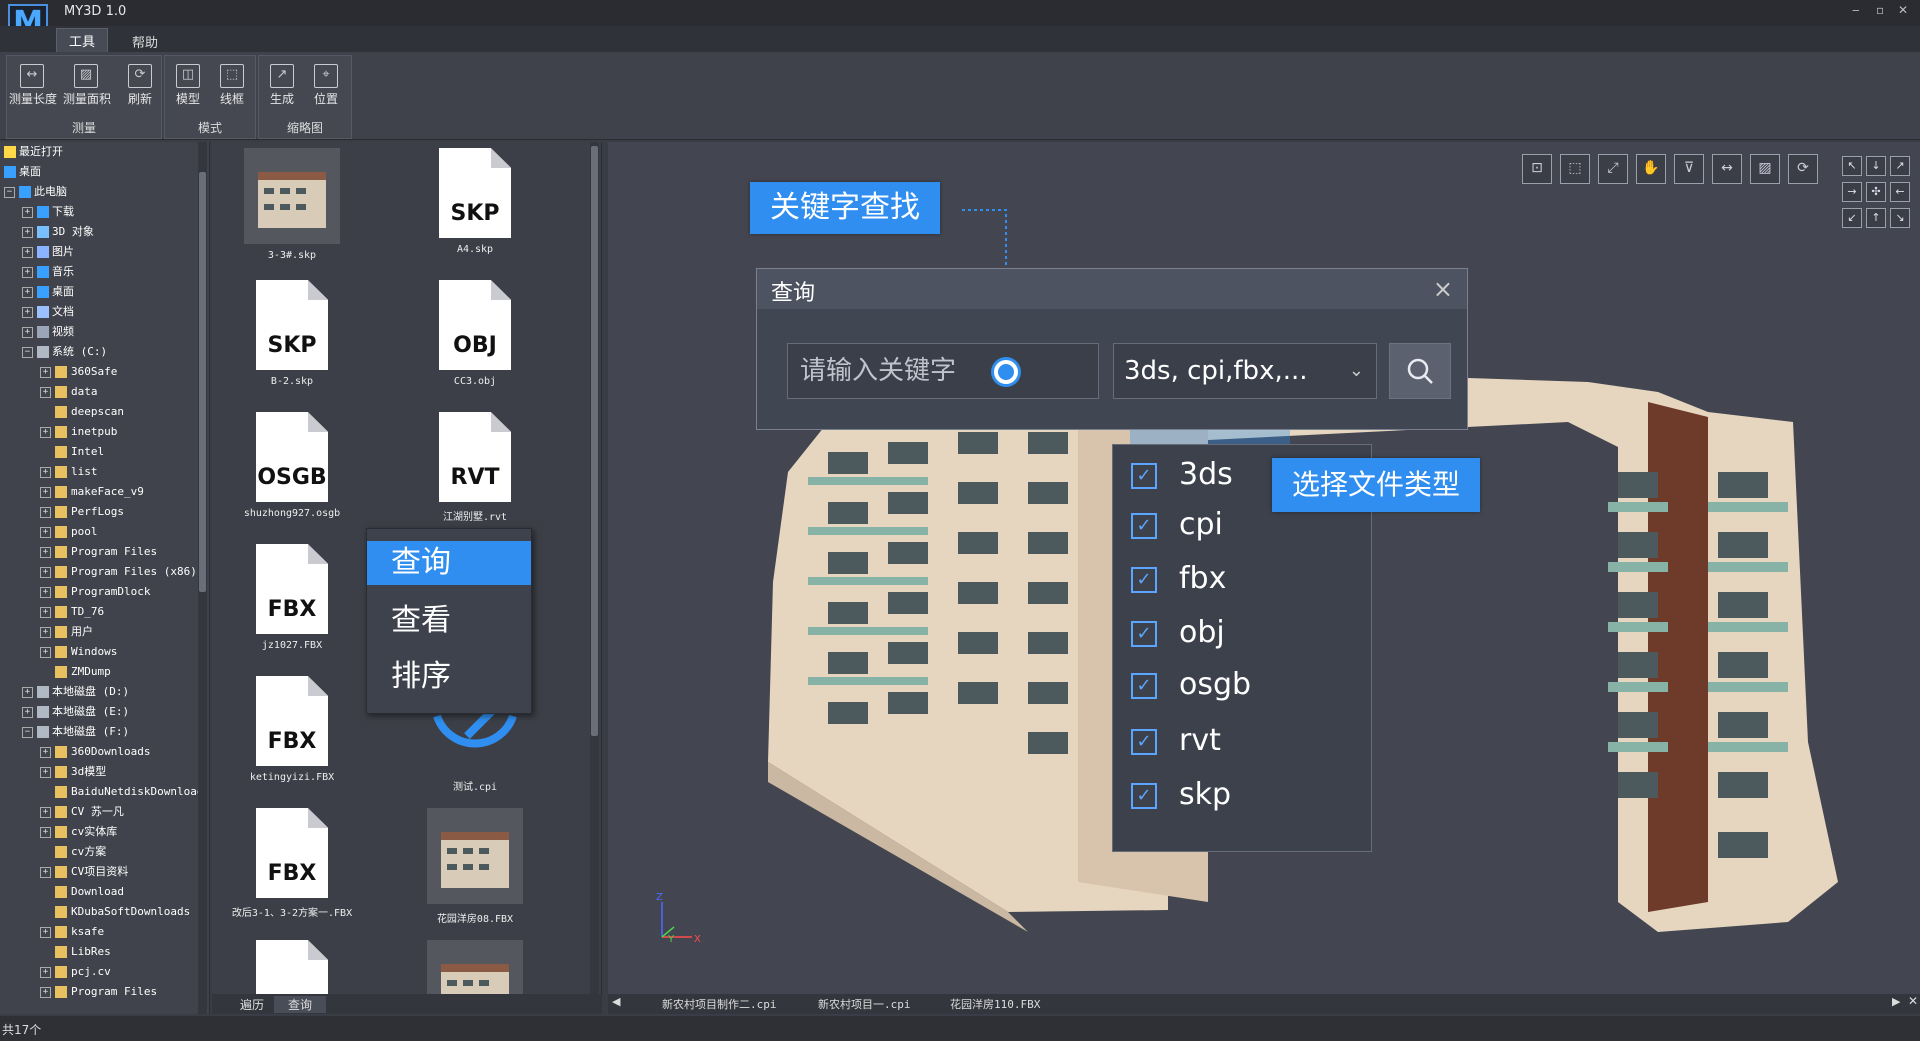 This screenshot has width=1920, height=1041. I want to click on tree-item: + cv实体库, so click(78, 832).